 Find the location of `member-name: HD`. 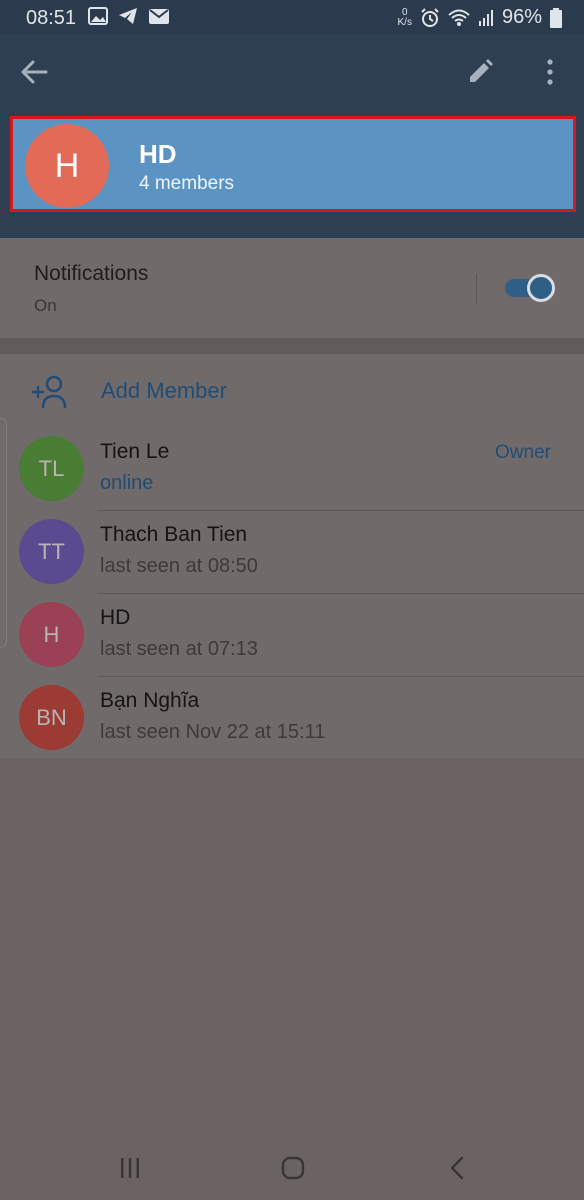

member-name: HD is located at coordinates (115, 617).